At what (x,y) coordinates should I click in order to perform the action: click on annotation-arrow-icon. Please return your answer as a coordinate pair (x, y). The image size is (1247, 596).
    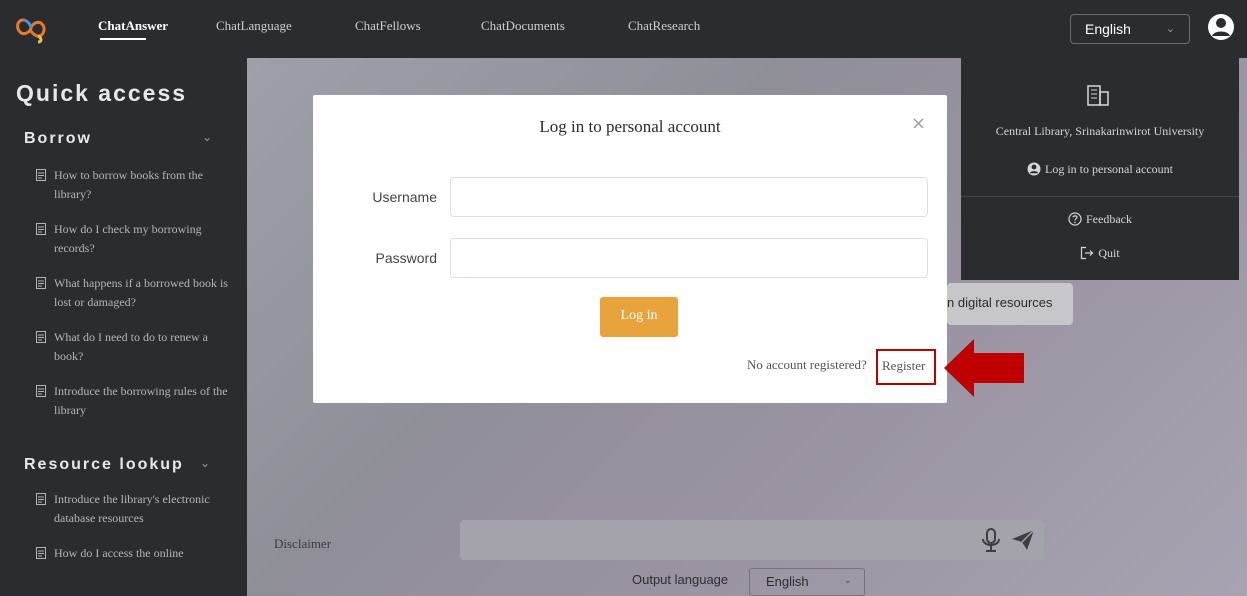
    Looking at the image, I should click on (984, 368).